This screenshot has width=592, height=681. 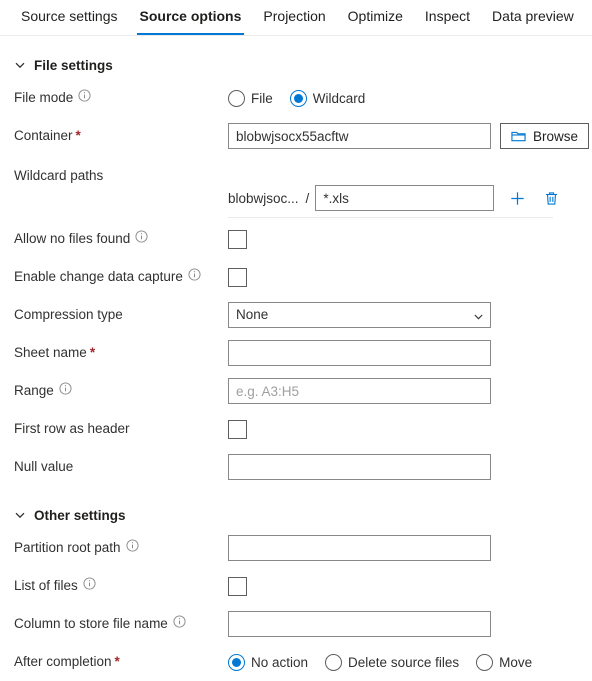 I want to click on enable-change-data-capture-checkbox, so click(x=237, y=277).